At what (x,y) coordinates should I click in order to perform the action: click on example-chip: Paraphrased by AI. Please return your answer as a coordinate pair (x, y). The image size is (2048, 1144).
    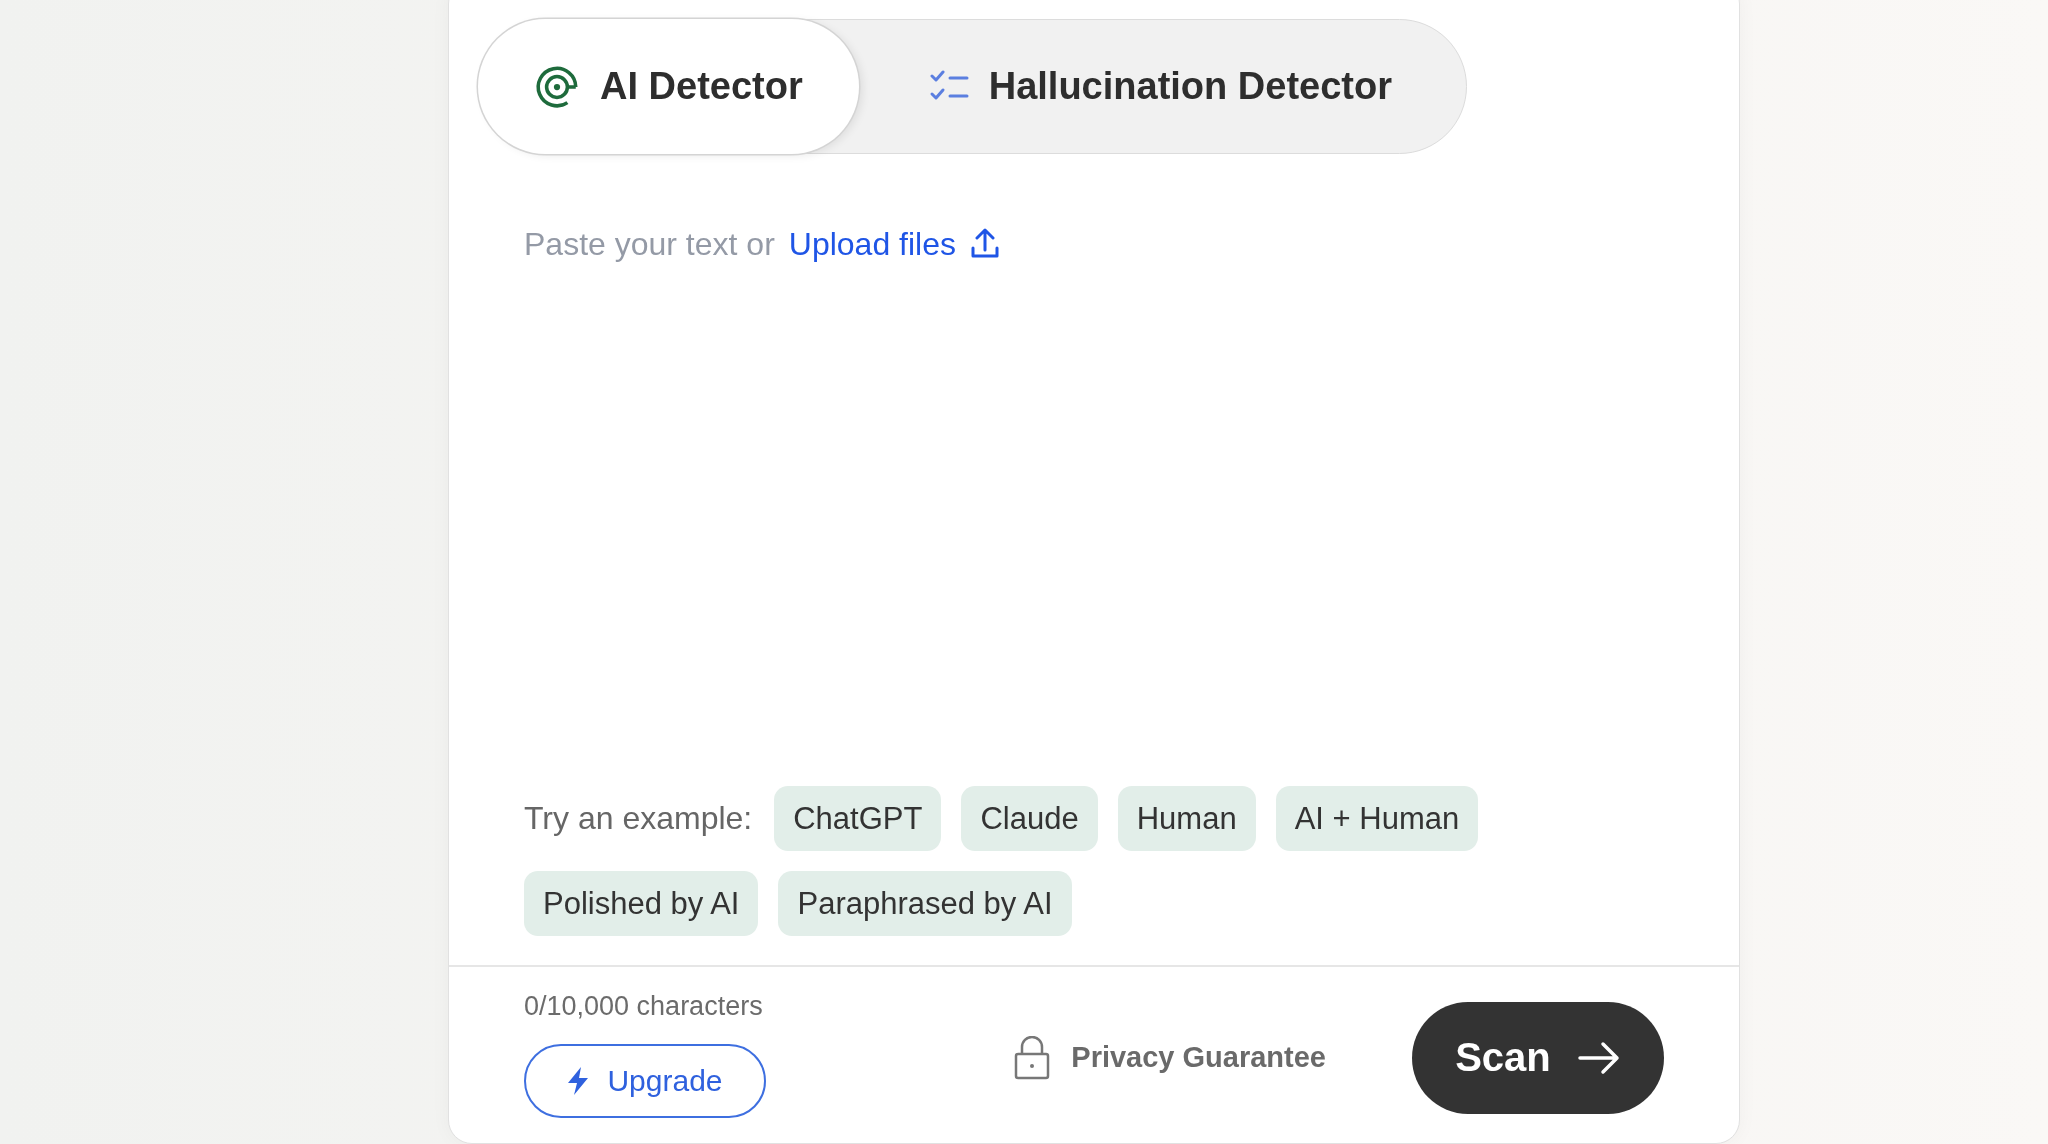
    Looking at the image, I should click on (925, 903).